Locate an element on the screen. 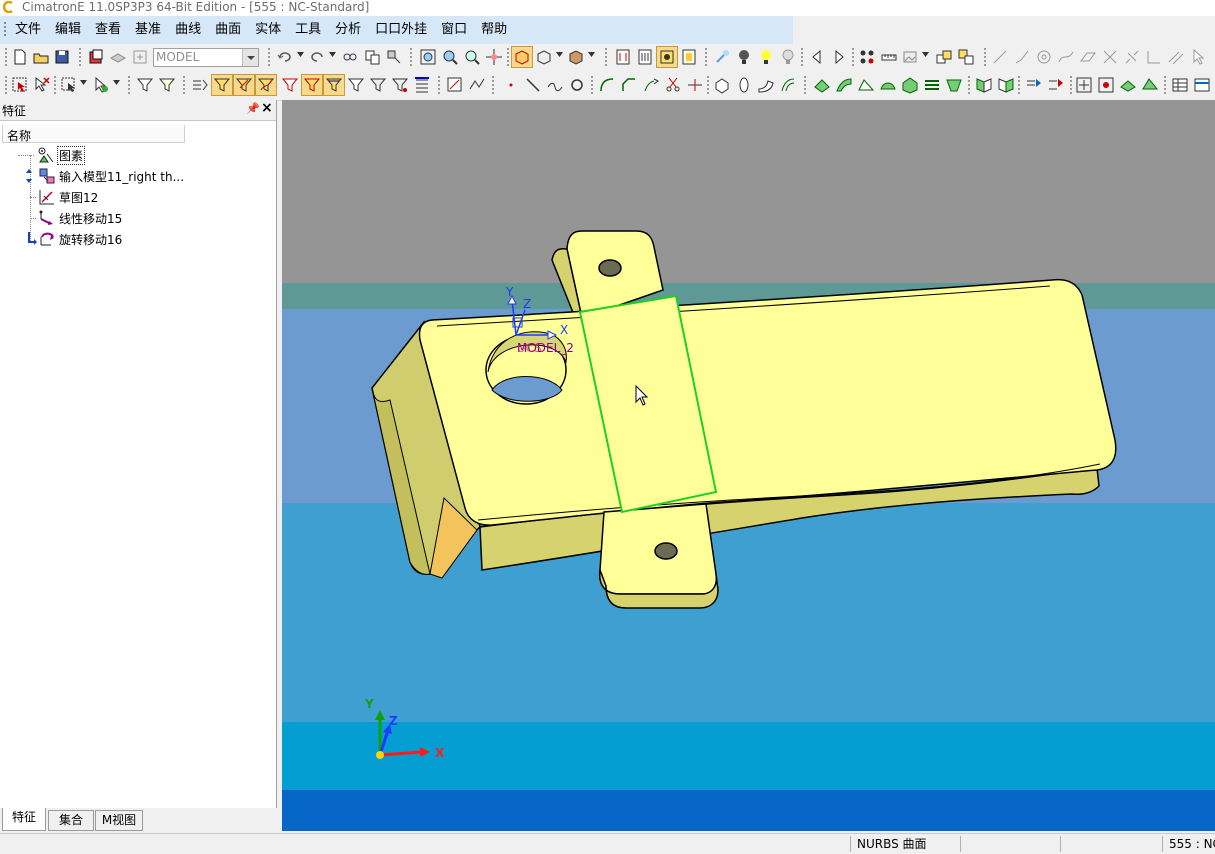 The image size is (1215, 854). blend-surface-button is located at coordinates (844, 85).